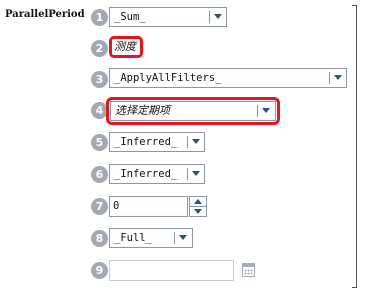  I want to click on period-dropdown: 选择定期项, so click(193, 111).